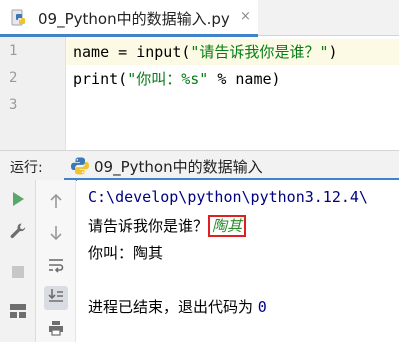  I want to click on editor-tab-bar: 09_Python中的数据输入.py ×, so click(199, 18).